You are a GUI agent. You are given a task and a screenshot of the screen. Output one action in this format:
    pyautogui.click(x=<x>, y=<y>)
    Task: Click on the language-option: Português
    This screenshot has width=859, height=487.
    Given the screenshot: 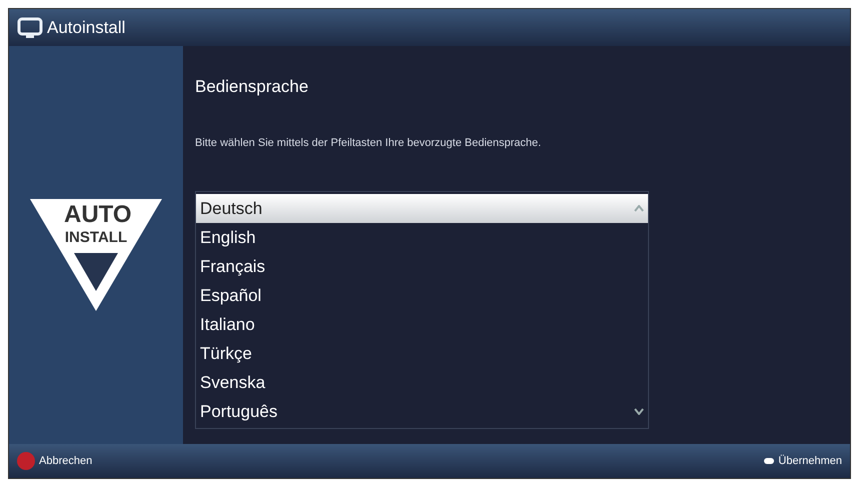 What is the action you would take?
    pyautogui.click(x=422, y=411)
    